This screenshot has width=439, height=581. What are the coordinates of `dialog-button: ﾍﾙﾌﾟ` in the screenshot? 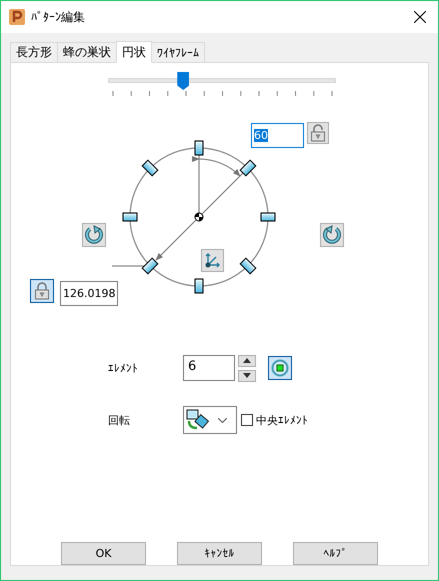 It's located at (335, 553).